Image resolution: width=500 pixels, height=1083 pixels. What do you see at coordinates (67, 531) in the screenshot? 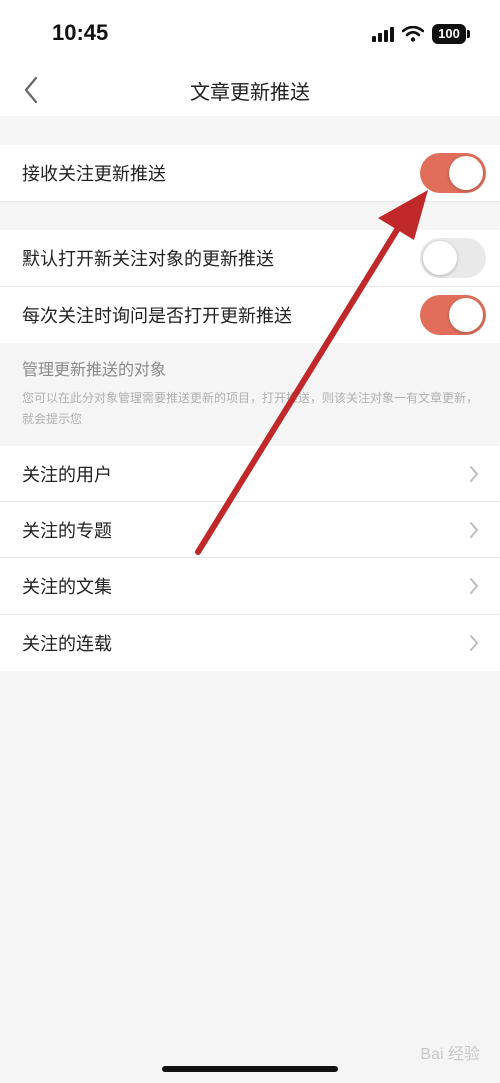
I see `list-item-label: 关注的专题` at bounding box center [67, 531].